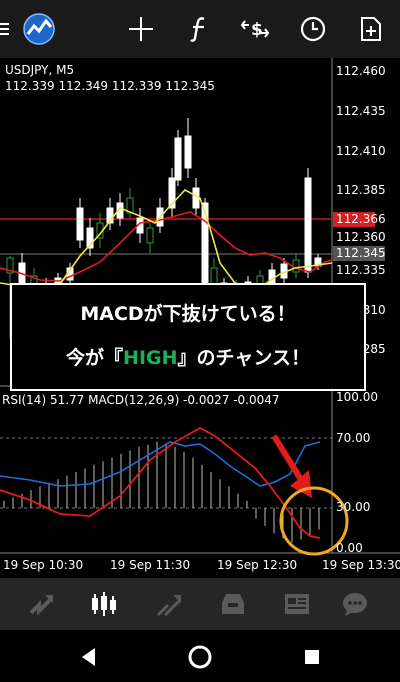 This screenshot has height=682, width=400. Describe the element at coordinates (355, 604) in the screenshot. I see `chat-icon` at that location.